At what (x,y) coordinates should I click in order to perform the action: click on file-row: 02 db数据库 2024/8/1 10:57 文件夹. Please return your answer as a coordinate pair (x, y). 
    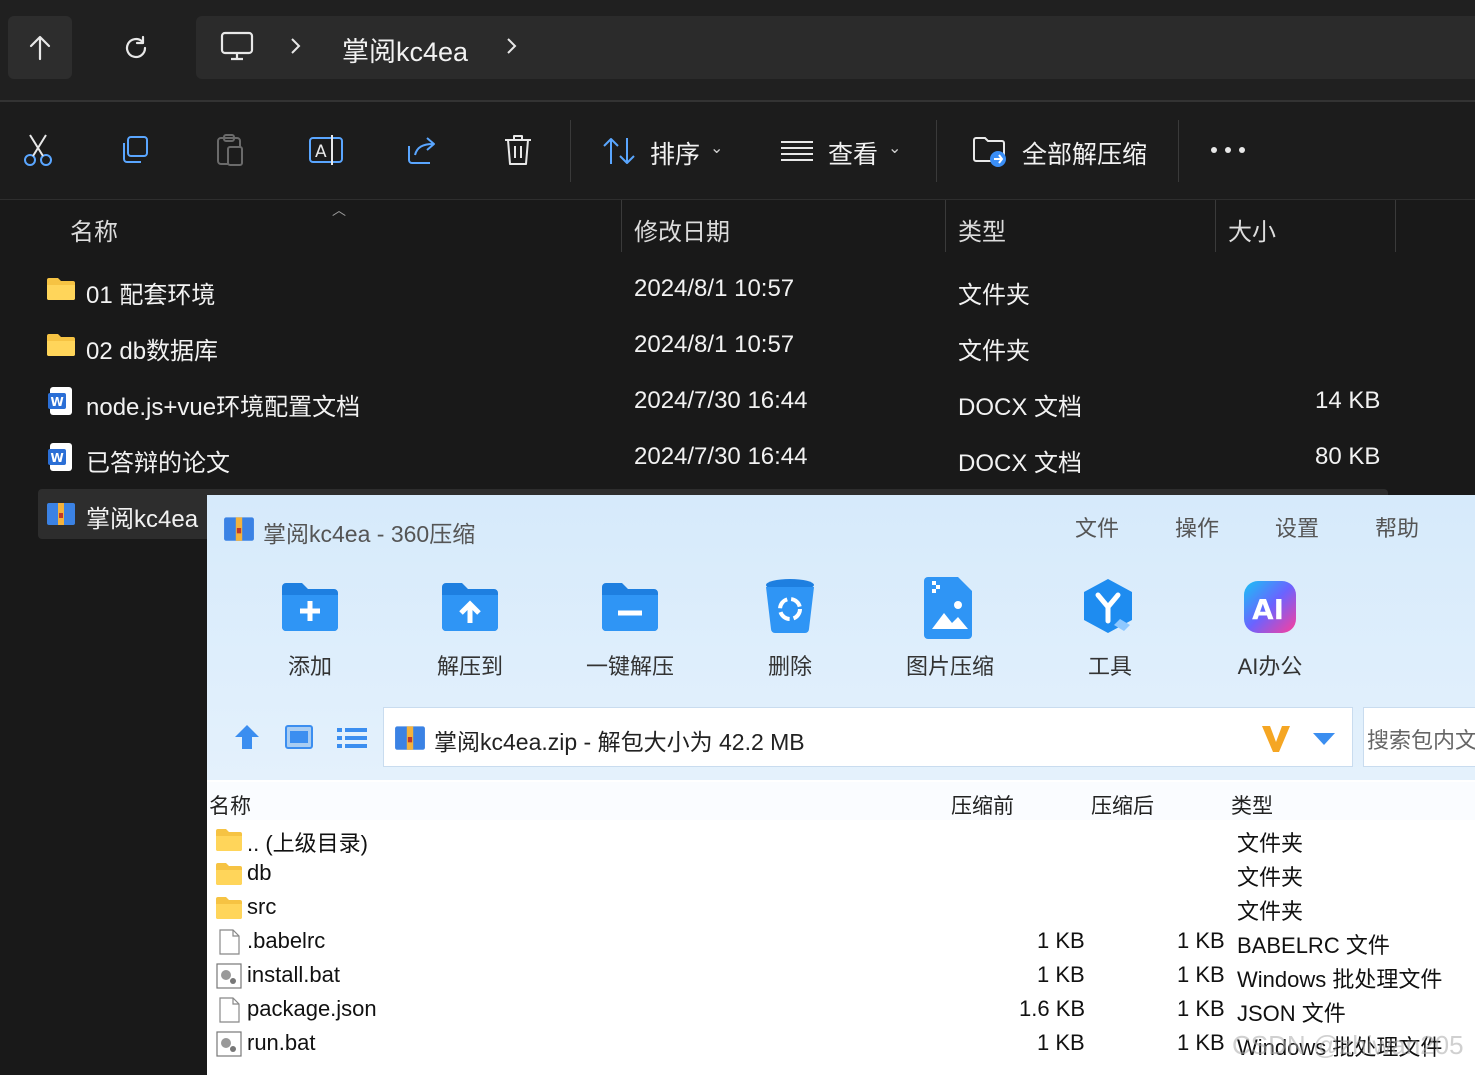
    Looking at the image, I should click on (713, 346).